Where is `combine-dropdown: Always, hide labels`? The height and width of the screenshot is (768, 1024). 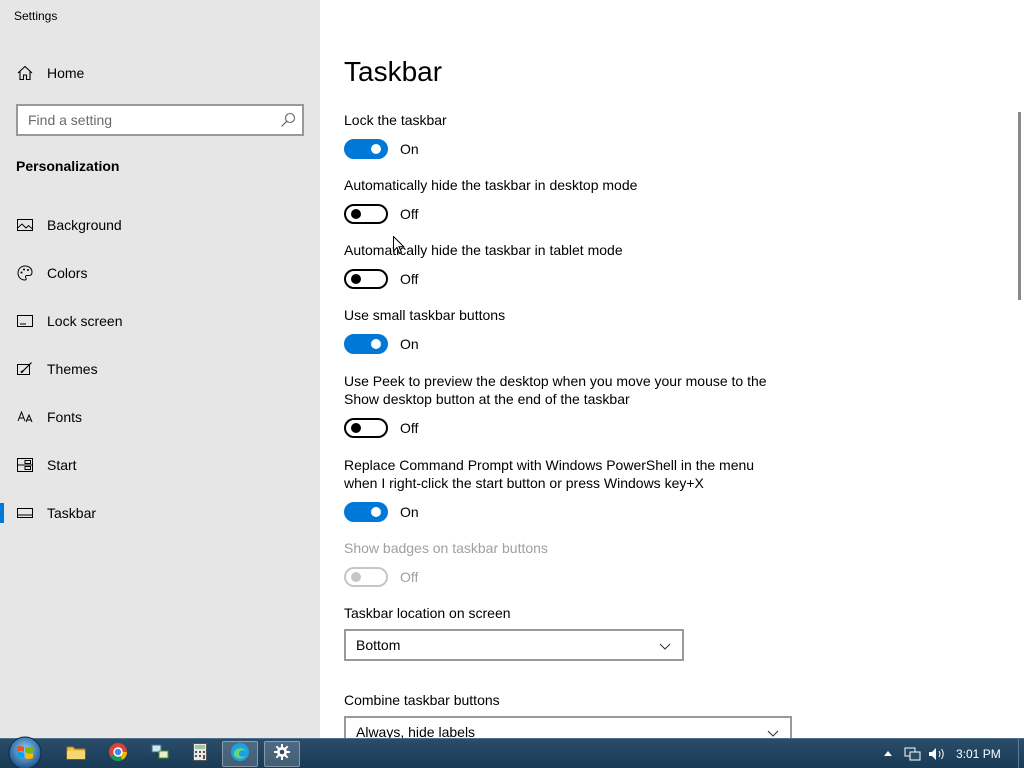
combine-dropdown: Always, hide labels is located at coordinates (568, 727).